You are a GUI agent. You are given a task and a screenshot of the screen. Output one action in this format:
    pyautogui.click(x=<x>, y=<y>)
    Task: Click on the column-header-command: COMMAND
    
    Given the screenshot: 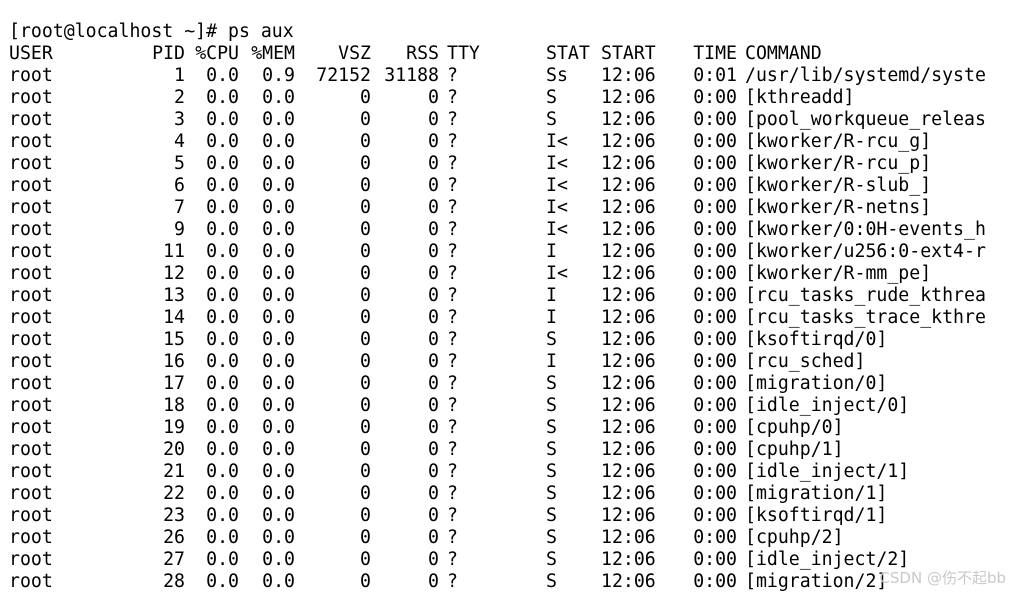 What is the action you would take?
    pyautogui.click(x=783, y=53)
    